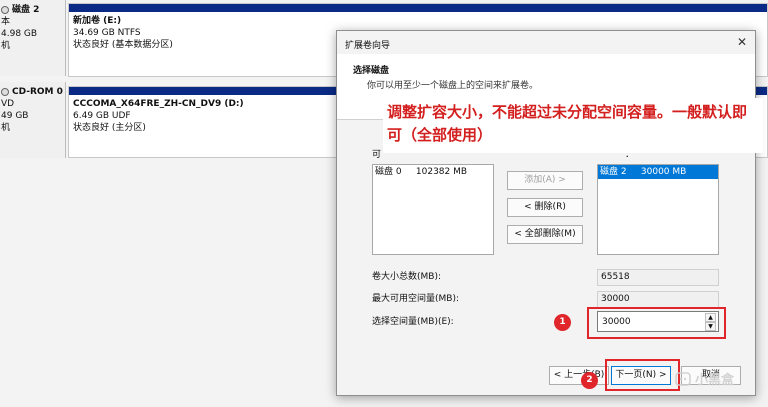 The height and width of the screenshot is (407, 768). I want to click on watermark-text: 小黑盒, so click(715, 380).